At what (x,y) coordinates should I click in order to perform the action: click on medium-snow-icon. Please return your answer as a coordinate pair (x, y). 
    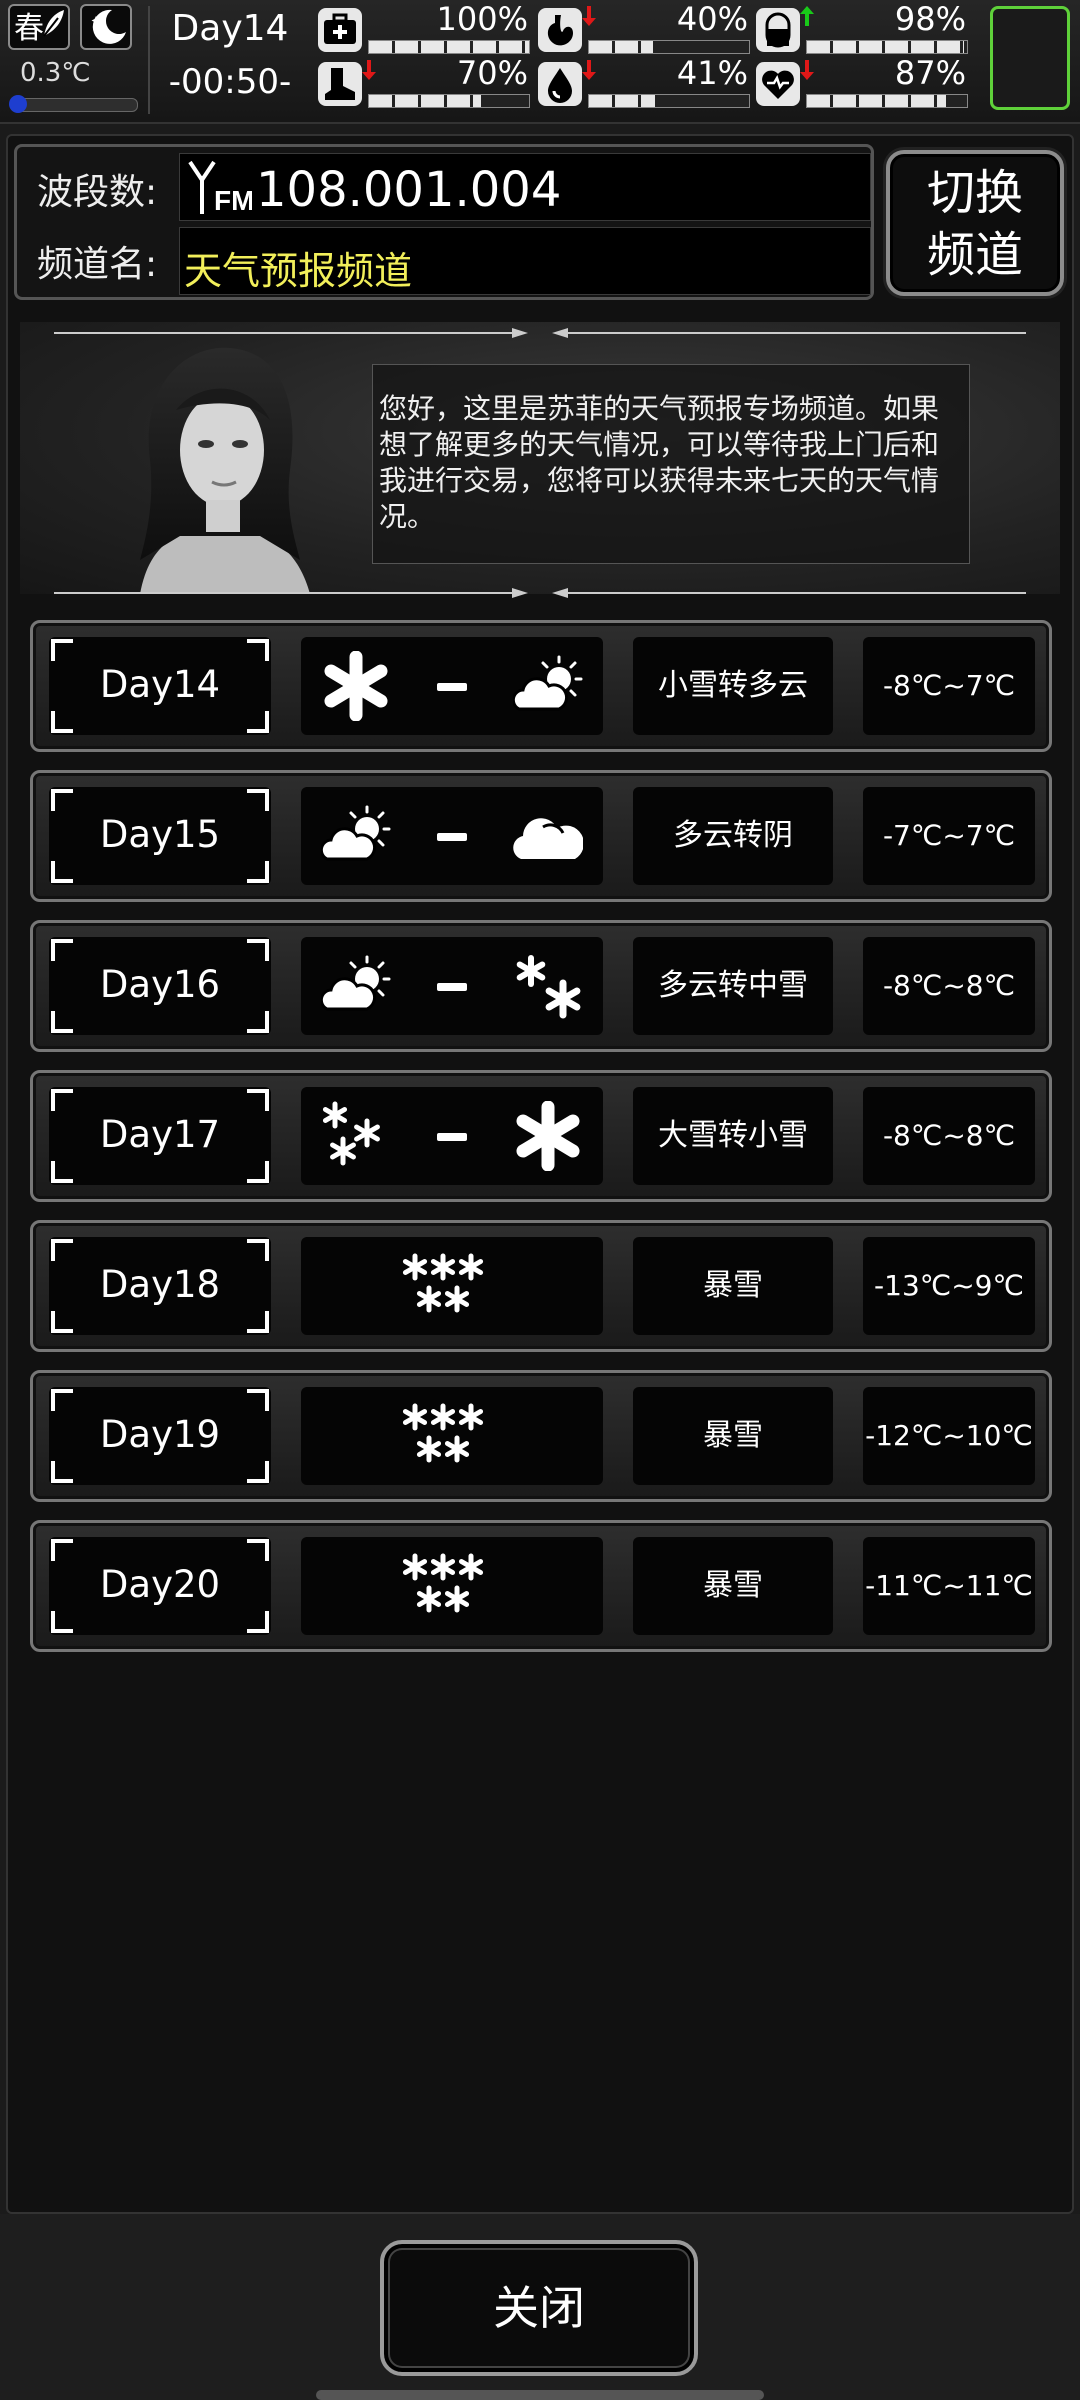
    Looking at the image, I should click on (548, 986).